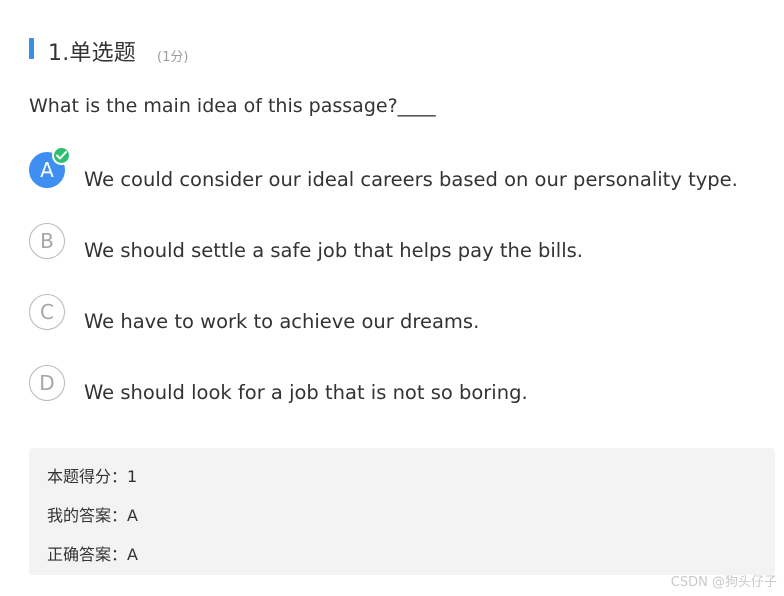  I want to click on question-points: (1分), so click(173, 57).